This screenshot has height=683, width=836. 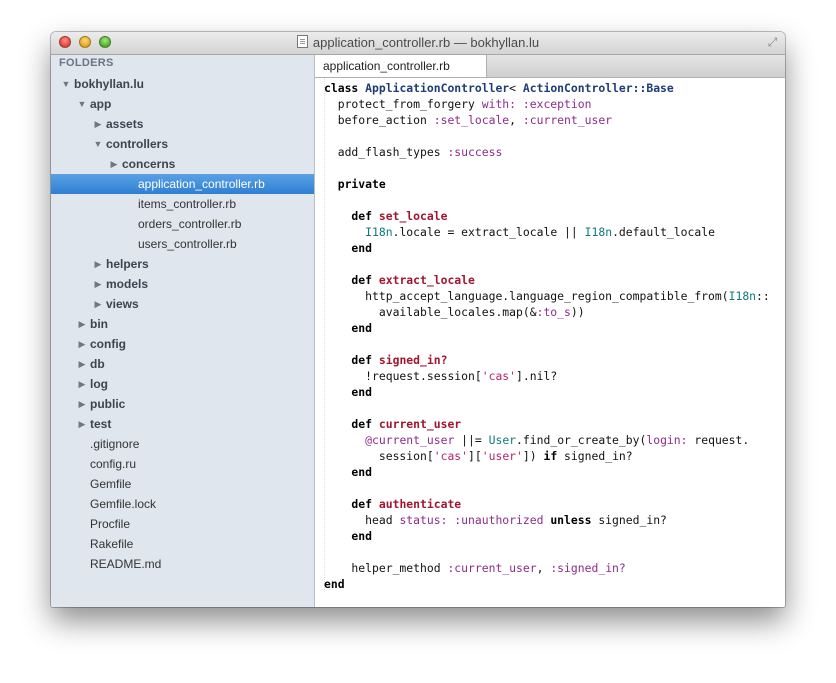 I want to click on code-line: before_action :set_locale, :current_user, so click(x=468, y=120).